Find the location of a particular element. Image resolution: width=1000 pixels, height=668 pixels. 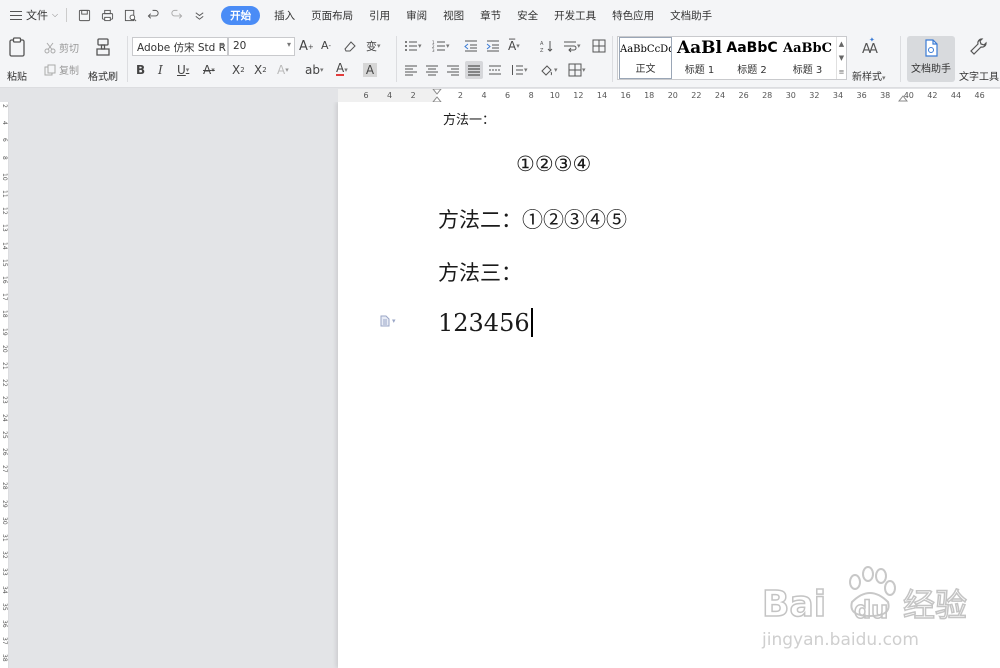

svg-text: 3 is located at coordinates (433, 50).